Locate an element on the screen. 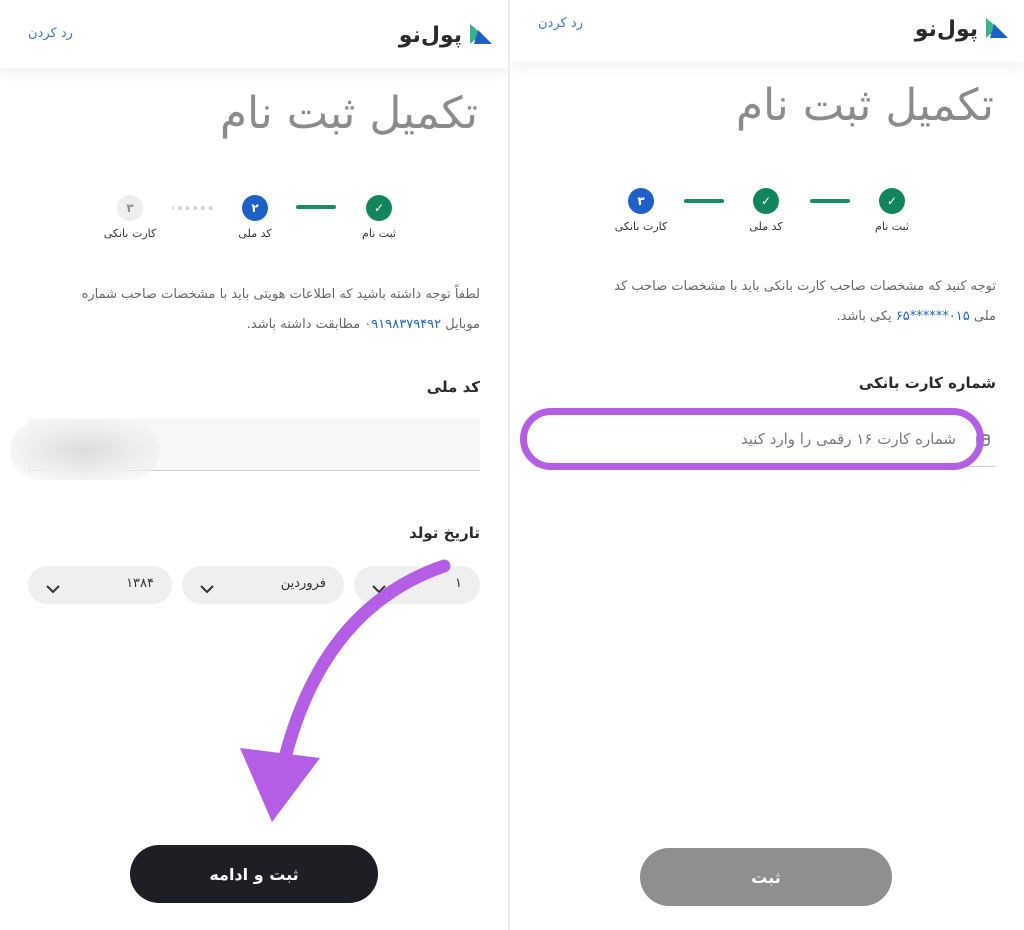  pointer-arrow-icon is located at coordinates (345, 690).